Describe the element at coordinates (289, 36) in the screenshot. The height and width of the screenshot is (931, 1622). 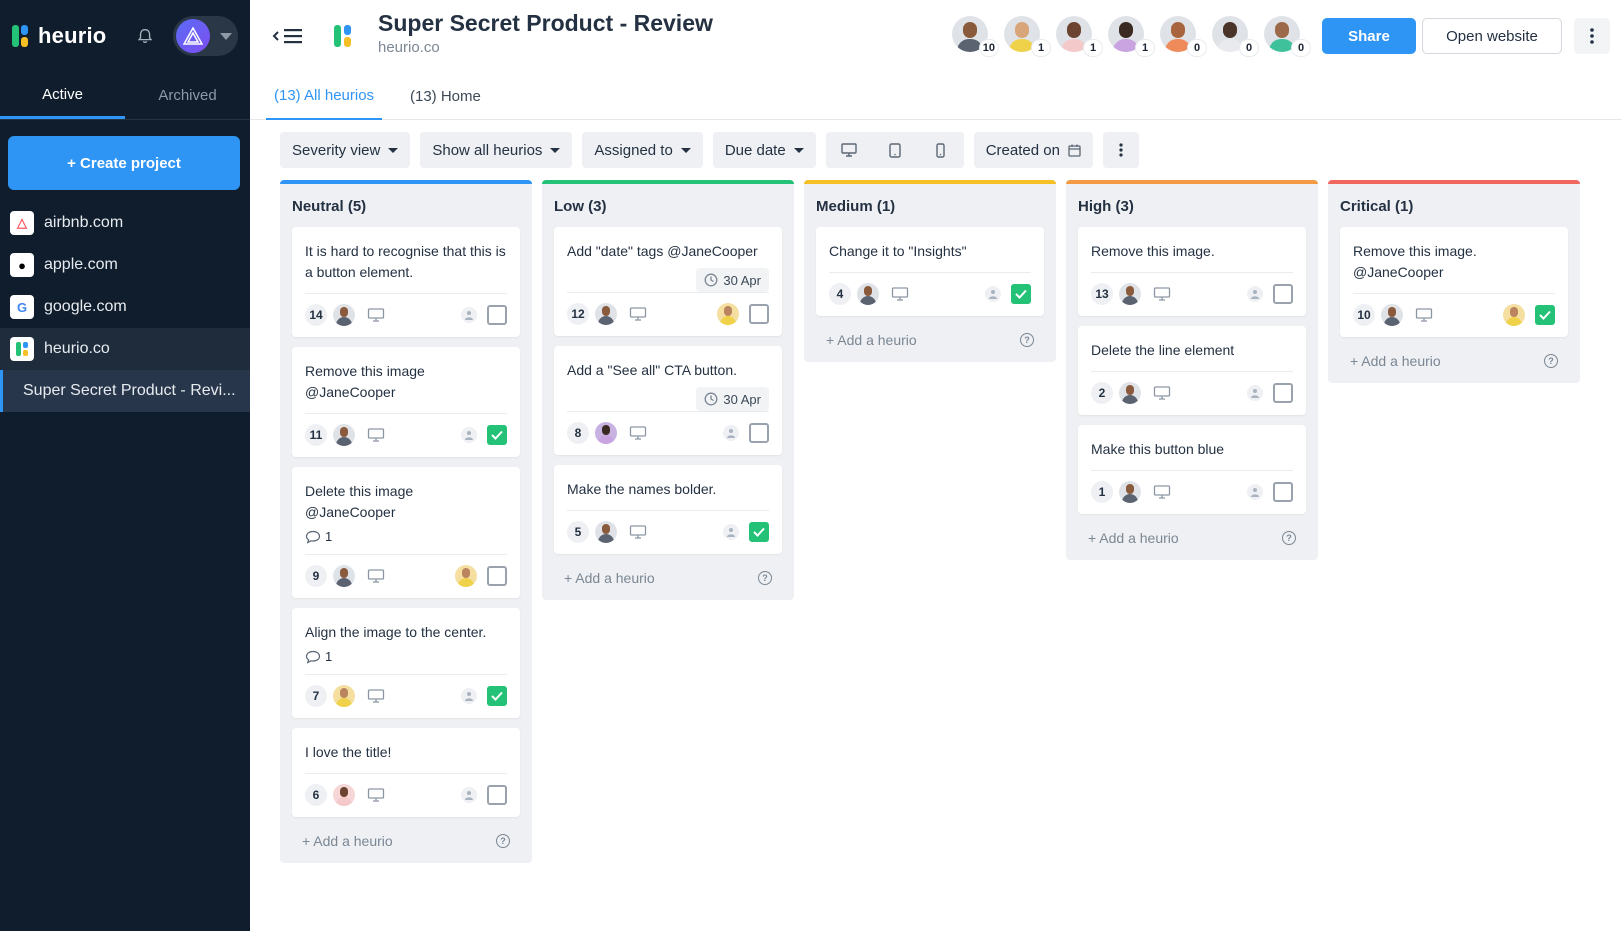
I see `collapse-sidebar-icon` at that location.